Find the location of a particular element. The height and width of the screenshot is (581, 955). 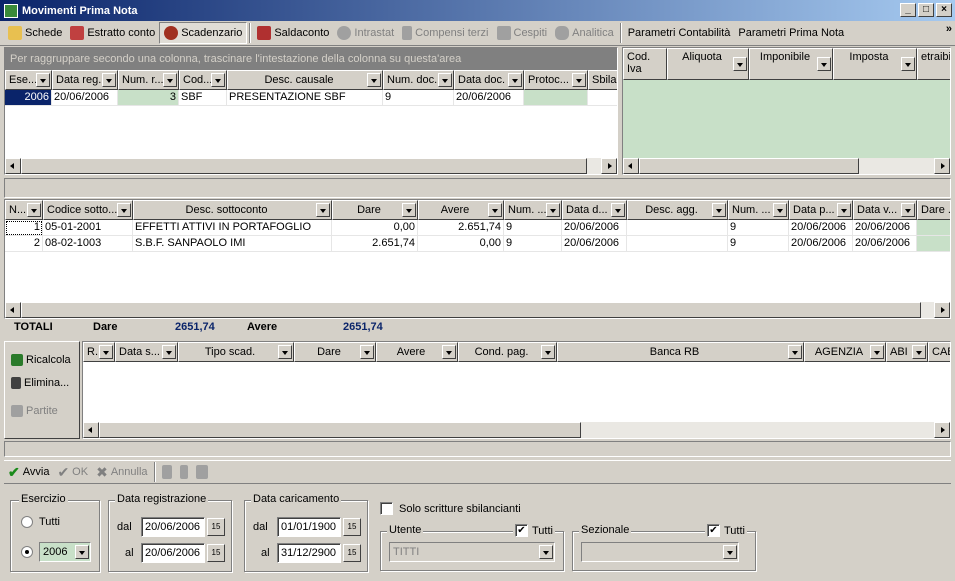

scadenze-hscroll is located at coordinates (516, 430).